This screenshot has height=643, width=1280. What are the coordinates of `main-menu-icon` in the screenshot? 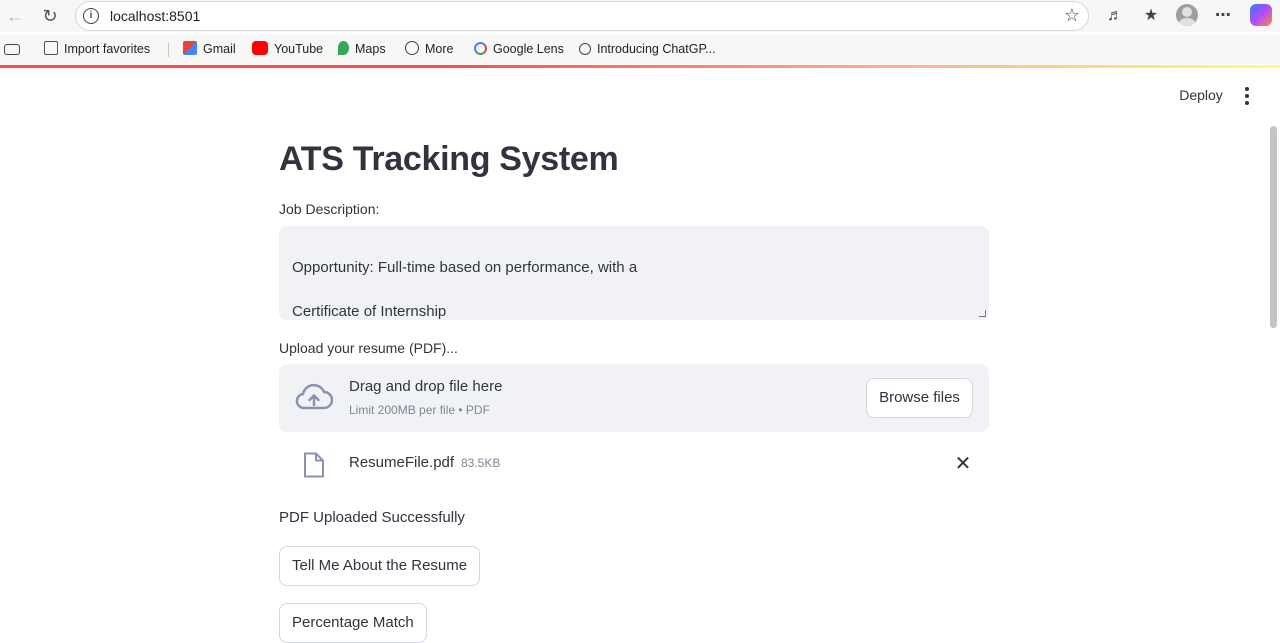 It's located at (1247, 95).